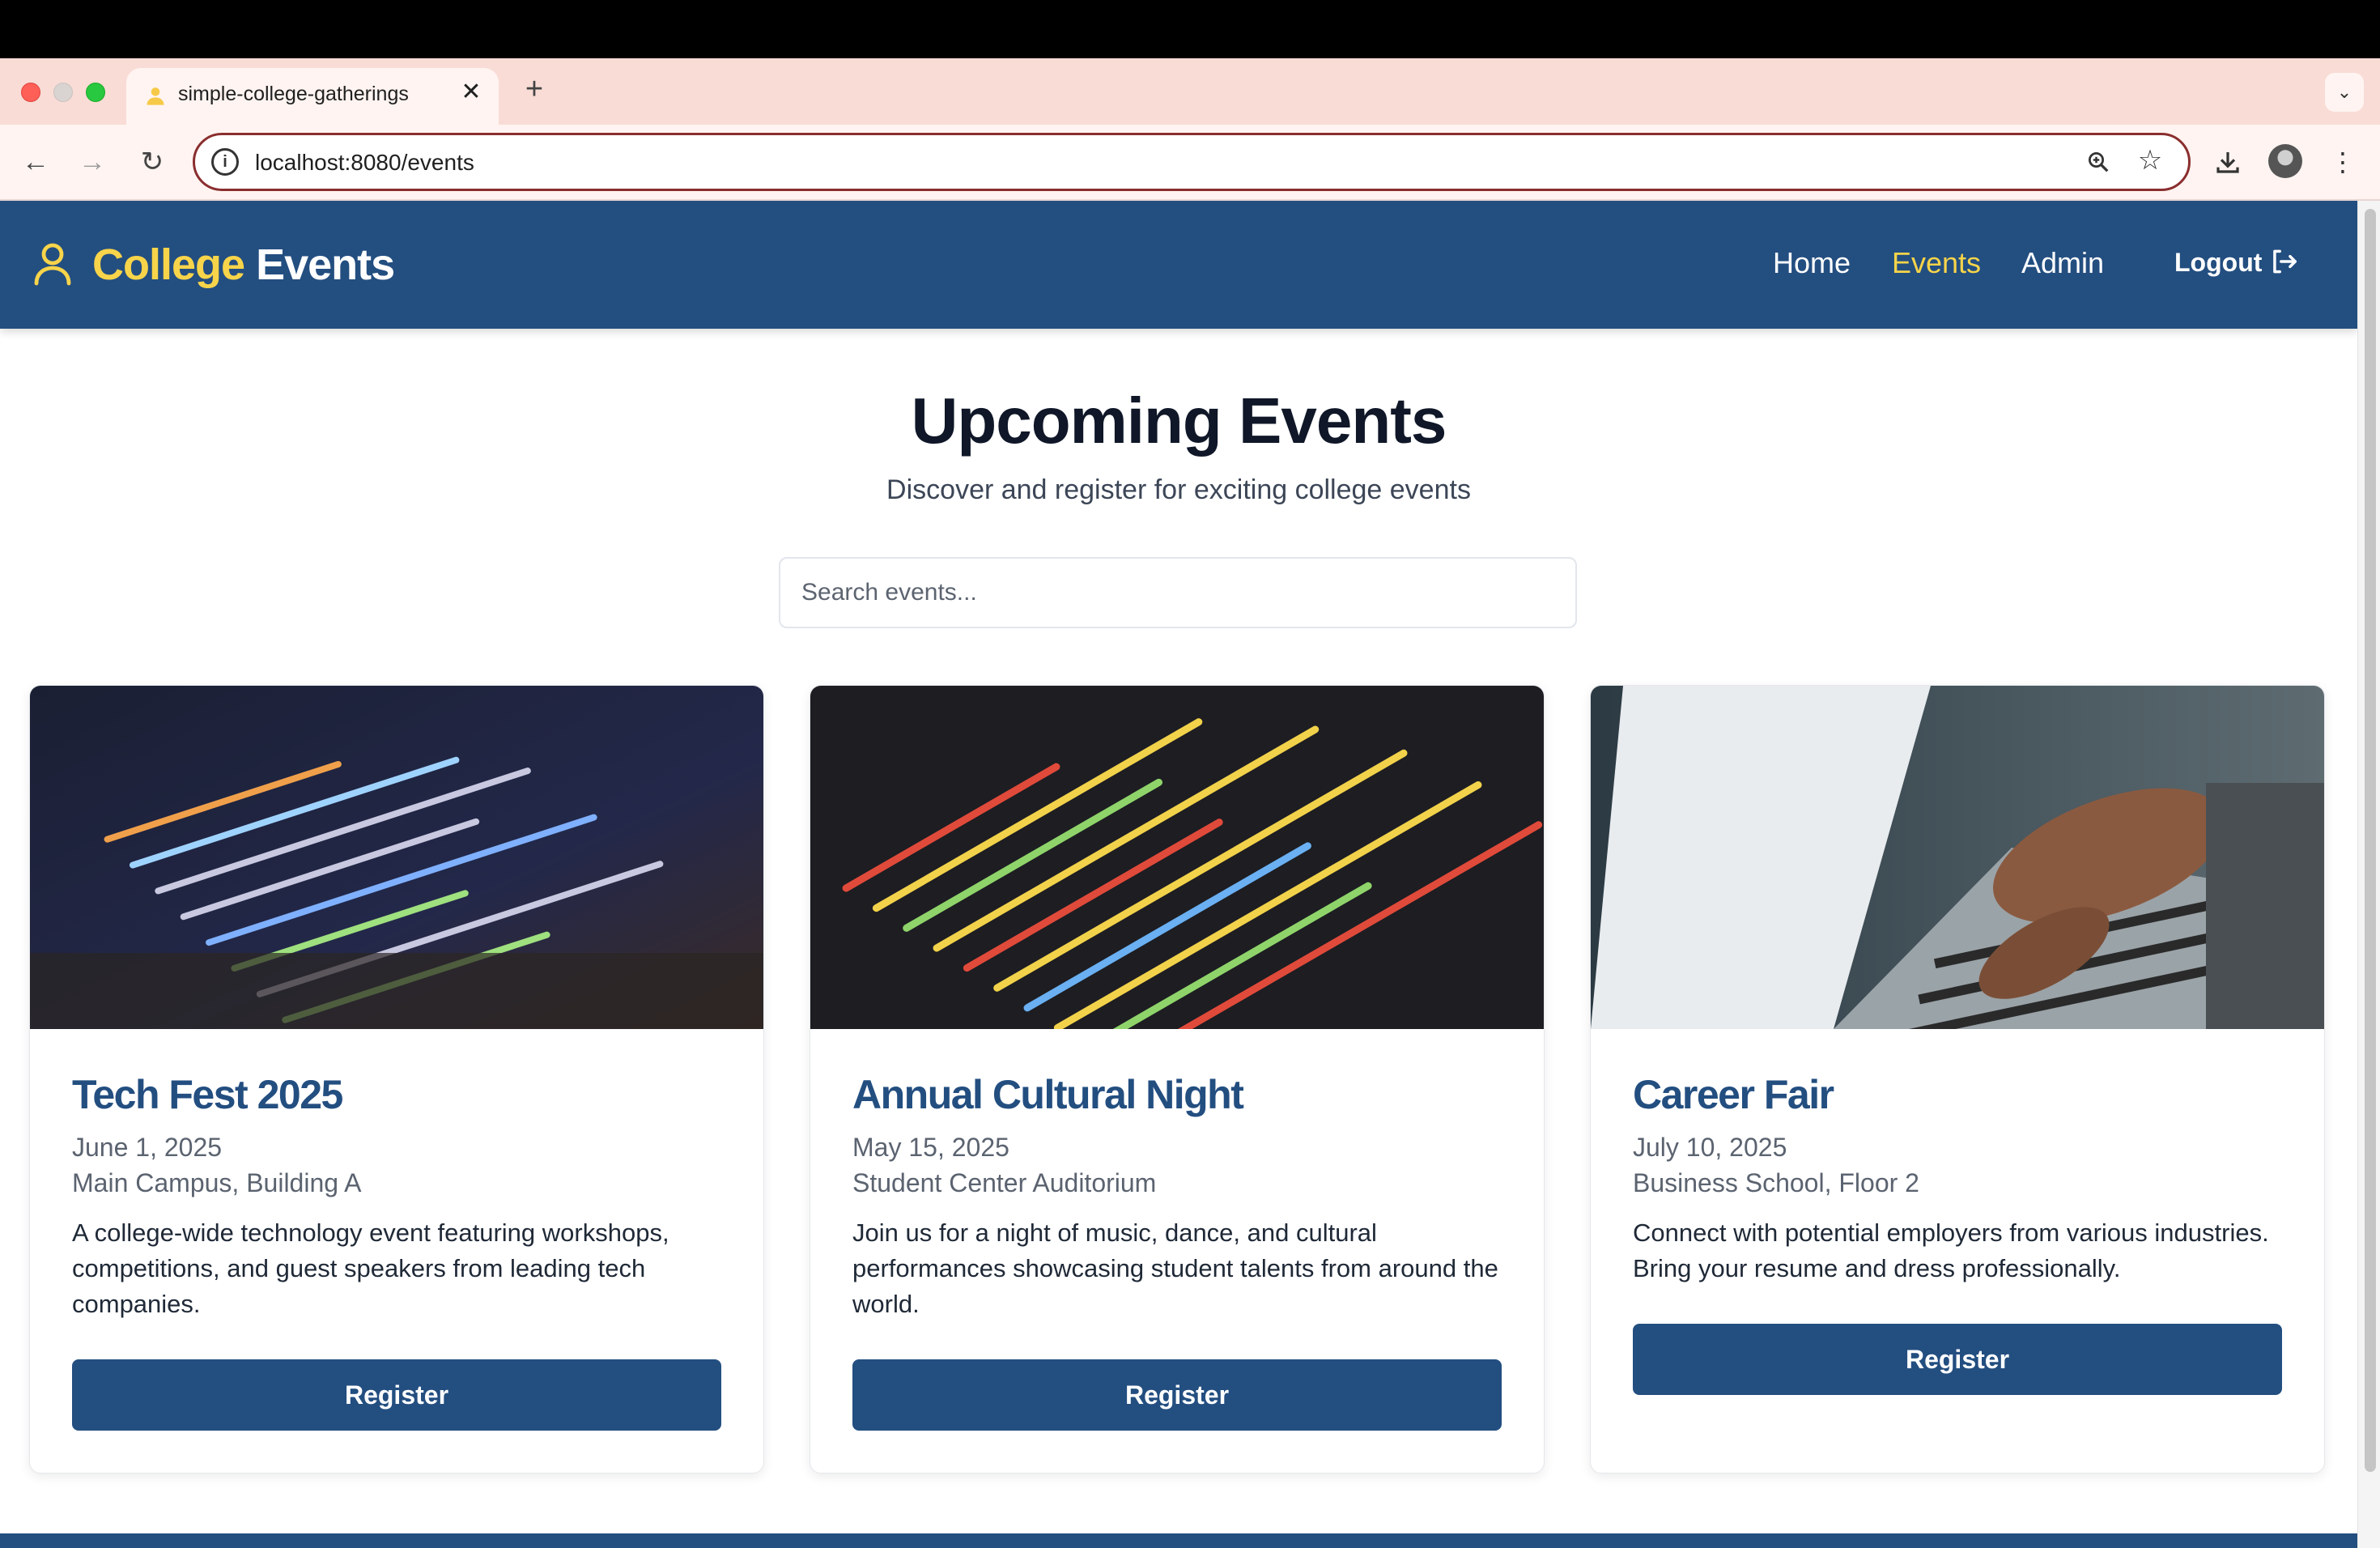  Describe the element at coordinates (35, 162) in the screenshot. I see `back-arrow-icon: ←` at that location.